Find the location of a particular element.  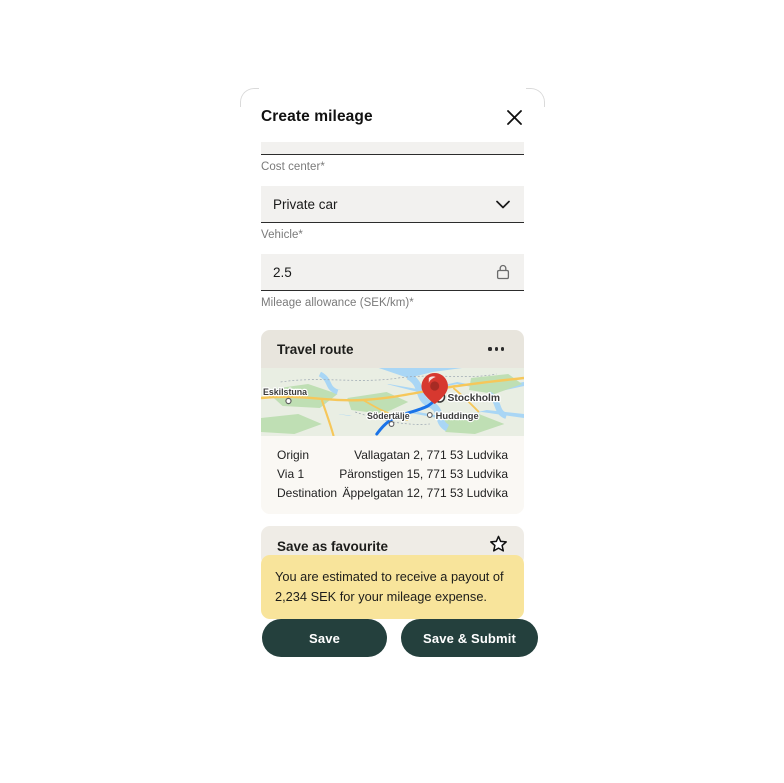

svg-text: Eskilstuna is located at coordinates (285, 392).